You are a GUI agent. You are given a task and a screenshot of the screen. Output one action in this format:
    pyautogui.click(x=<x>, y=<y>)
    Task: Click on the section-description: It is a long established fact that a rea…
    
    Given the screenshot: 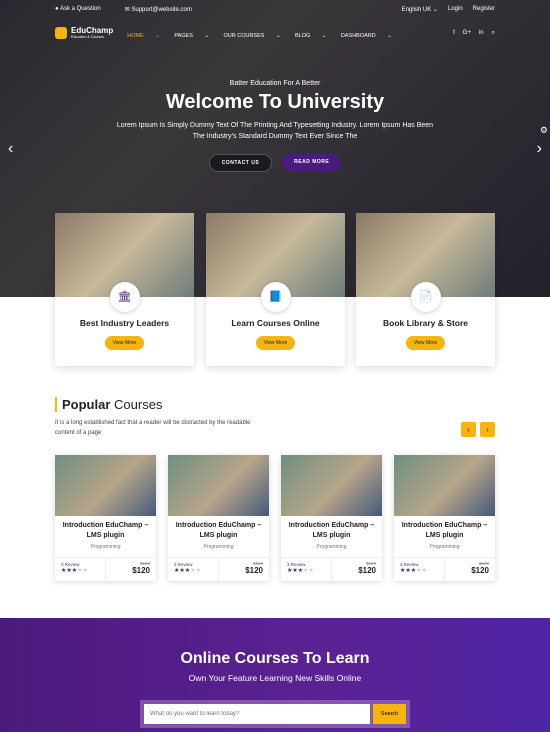 What is the action you would take?
    pyautogui.click(x=153, y=428)
    